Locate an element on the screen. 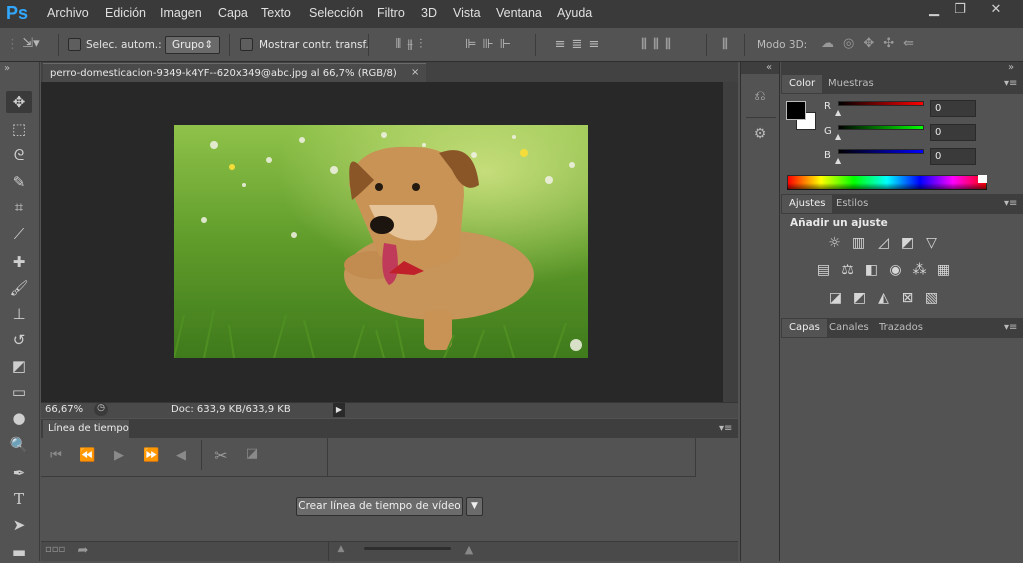 The height and width of the screenshot is (563, 1023). channel-mixer-icon: ⁂ is located at coordinates (919, 270).